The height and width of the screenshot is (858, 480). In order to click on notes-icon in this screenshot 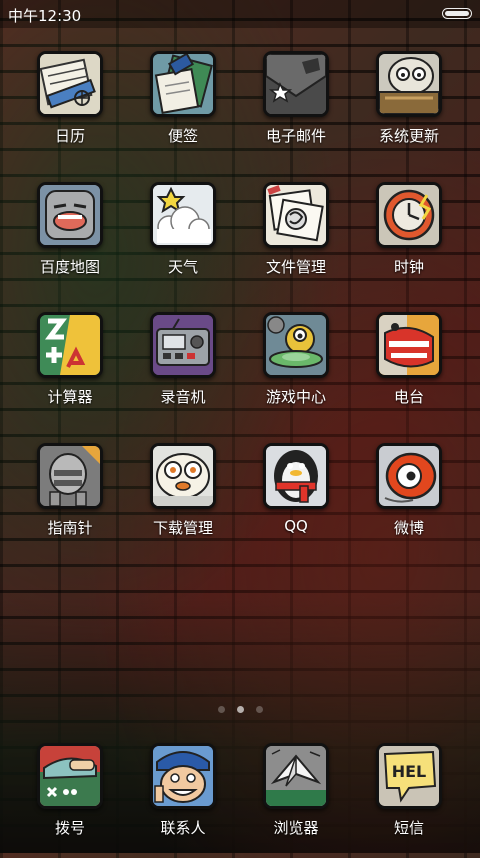, I will do `click(183, 84)`.